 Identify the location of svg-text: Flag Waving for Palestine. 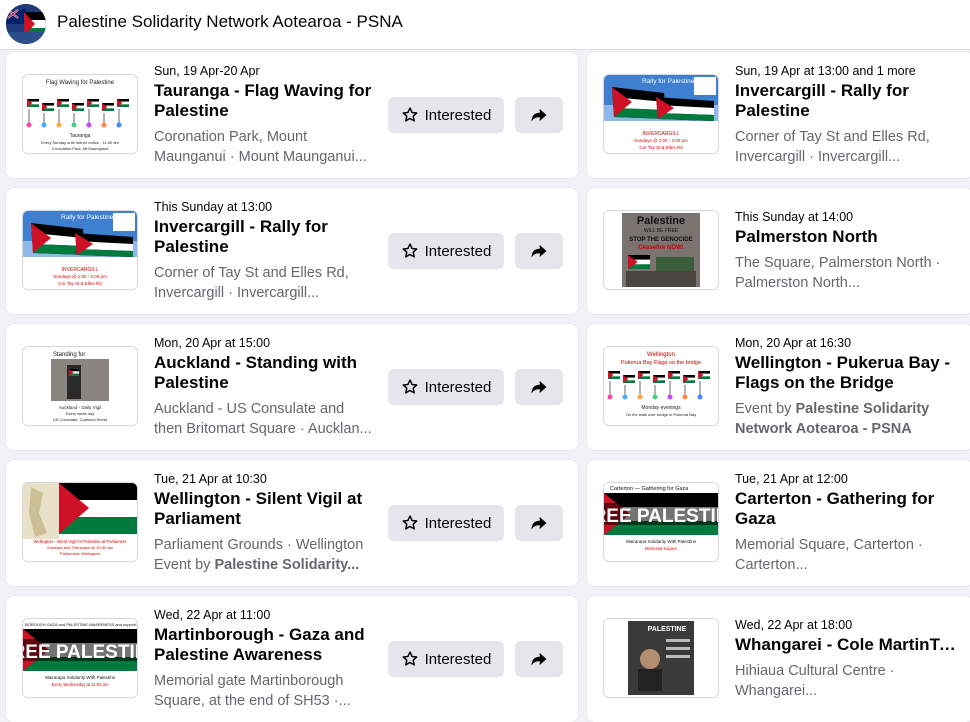
(80, 83).